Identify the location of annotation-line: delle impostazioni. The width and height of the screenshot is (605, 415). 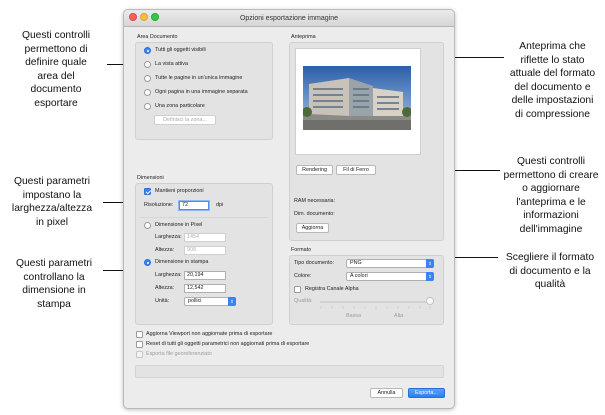
(552, 100).